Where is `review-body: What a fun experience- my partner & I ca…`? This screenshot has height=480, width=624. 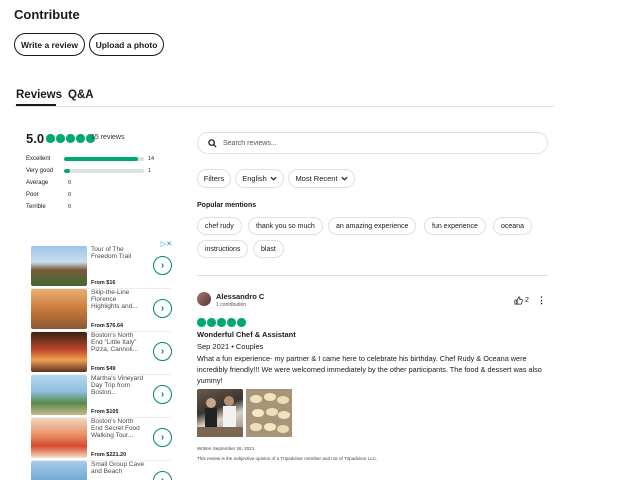 review-body: What a fun experience- my partner & I ca… is located at coordinates (369, 369).